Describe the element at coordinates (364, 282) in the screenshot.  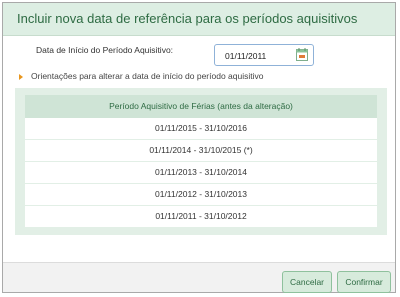
I see `confirm-button: Confirmar` at that location.